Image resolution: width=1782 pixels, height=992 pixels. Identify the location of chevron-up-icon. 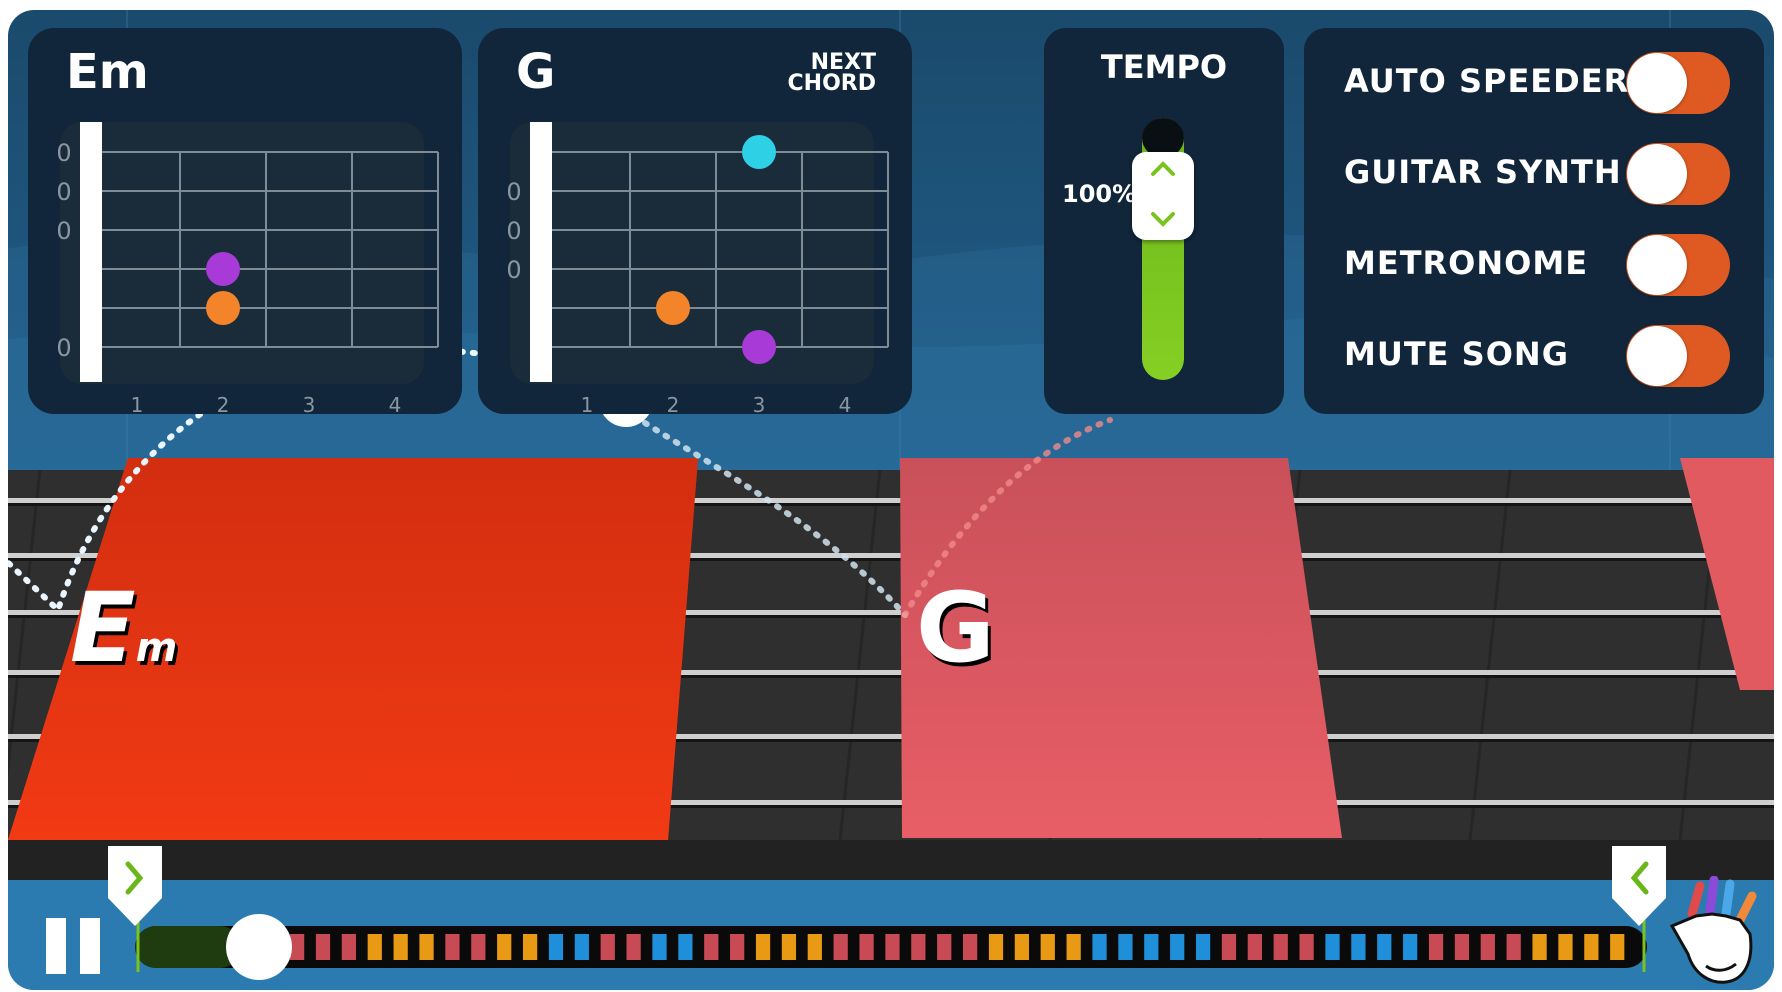
(1163, 168).